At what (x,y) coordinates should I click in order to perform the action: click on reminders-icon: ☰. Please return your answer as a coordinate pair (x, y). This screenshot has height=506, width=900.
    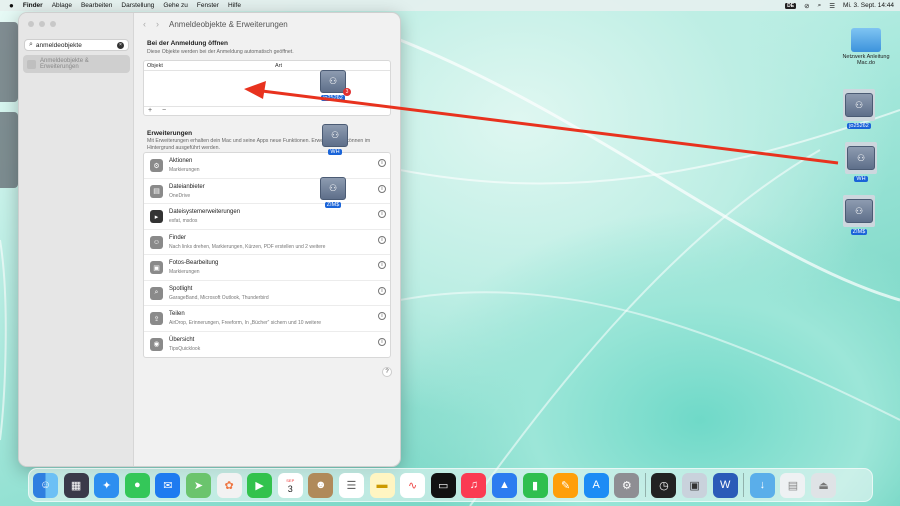
    Looking at the image, I should click on (351, 485).